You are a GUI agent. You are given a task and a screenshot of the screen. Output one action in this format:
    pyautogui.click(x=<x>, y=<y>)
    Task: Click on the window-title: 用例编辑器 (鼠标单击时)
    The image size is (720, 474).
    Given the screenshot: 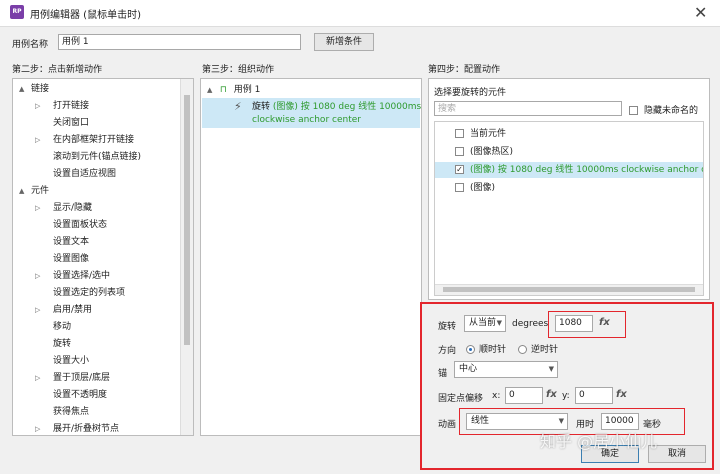 What is the action you would take?
    pyautogui.click(x=85, y=15)
    